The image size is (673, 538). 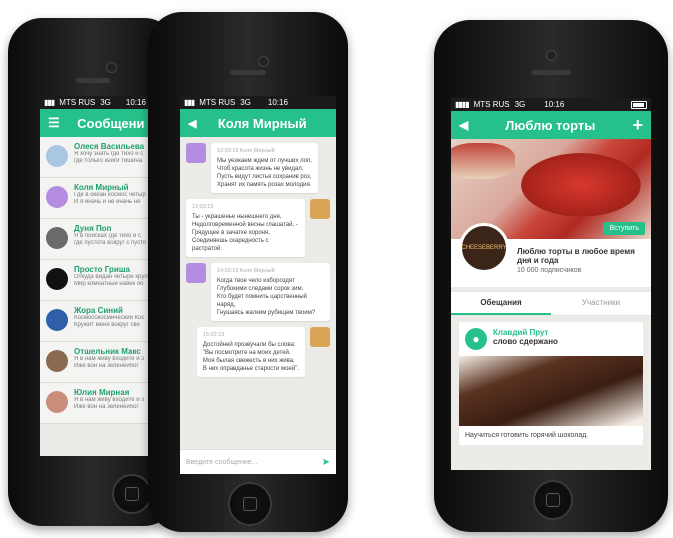 What do you see at coordinates (601, 303) in the screenshot?
I see `tab-members: Участники` at bounding box center [601, 303].